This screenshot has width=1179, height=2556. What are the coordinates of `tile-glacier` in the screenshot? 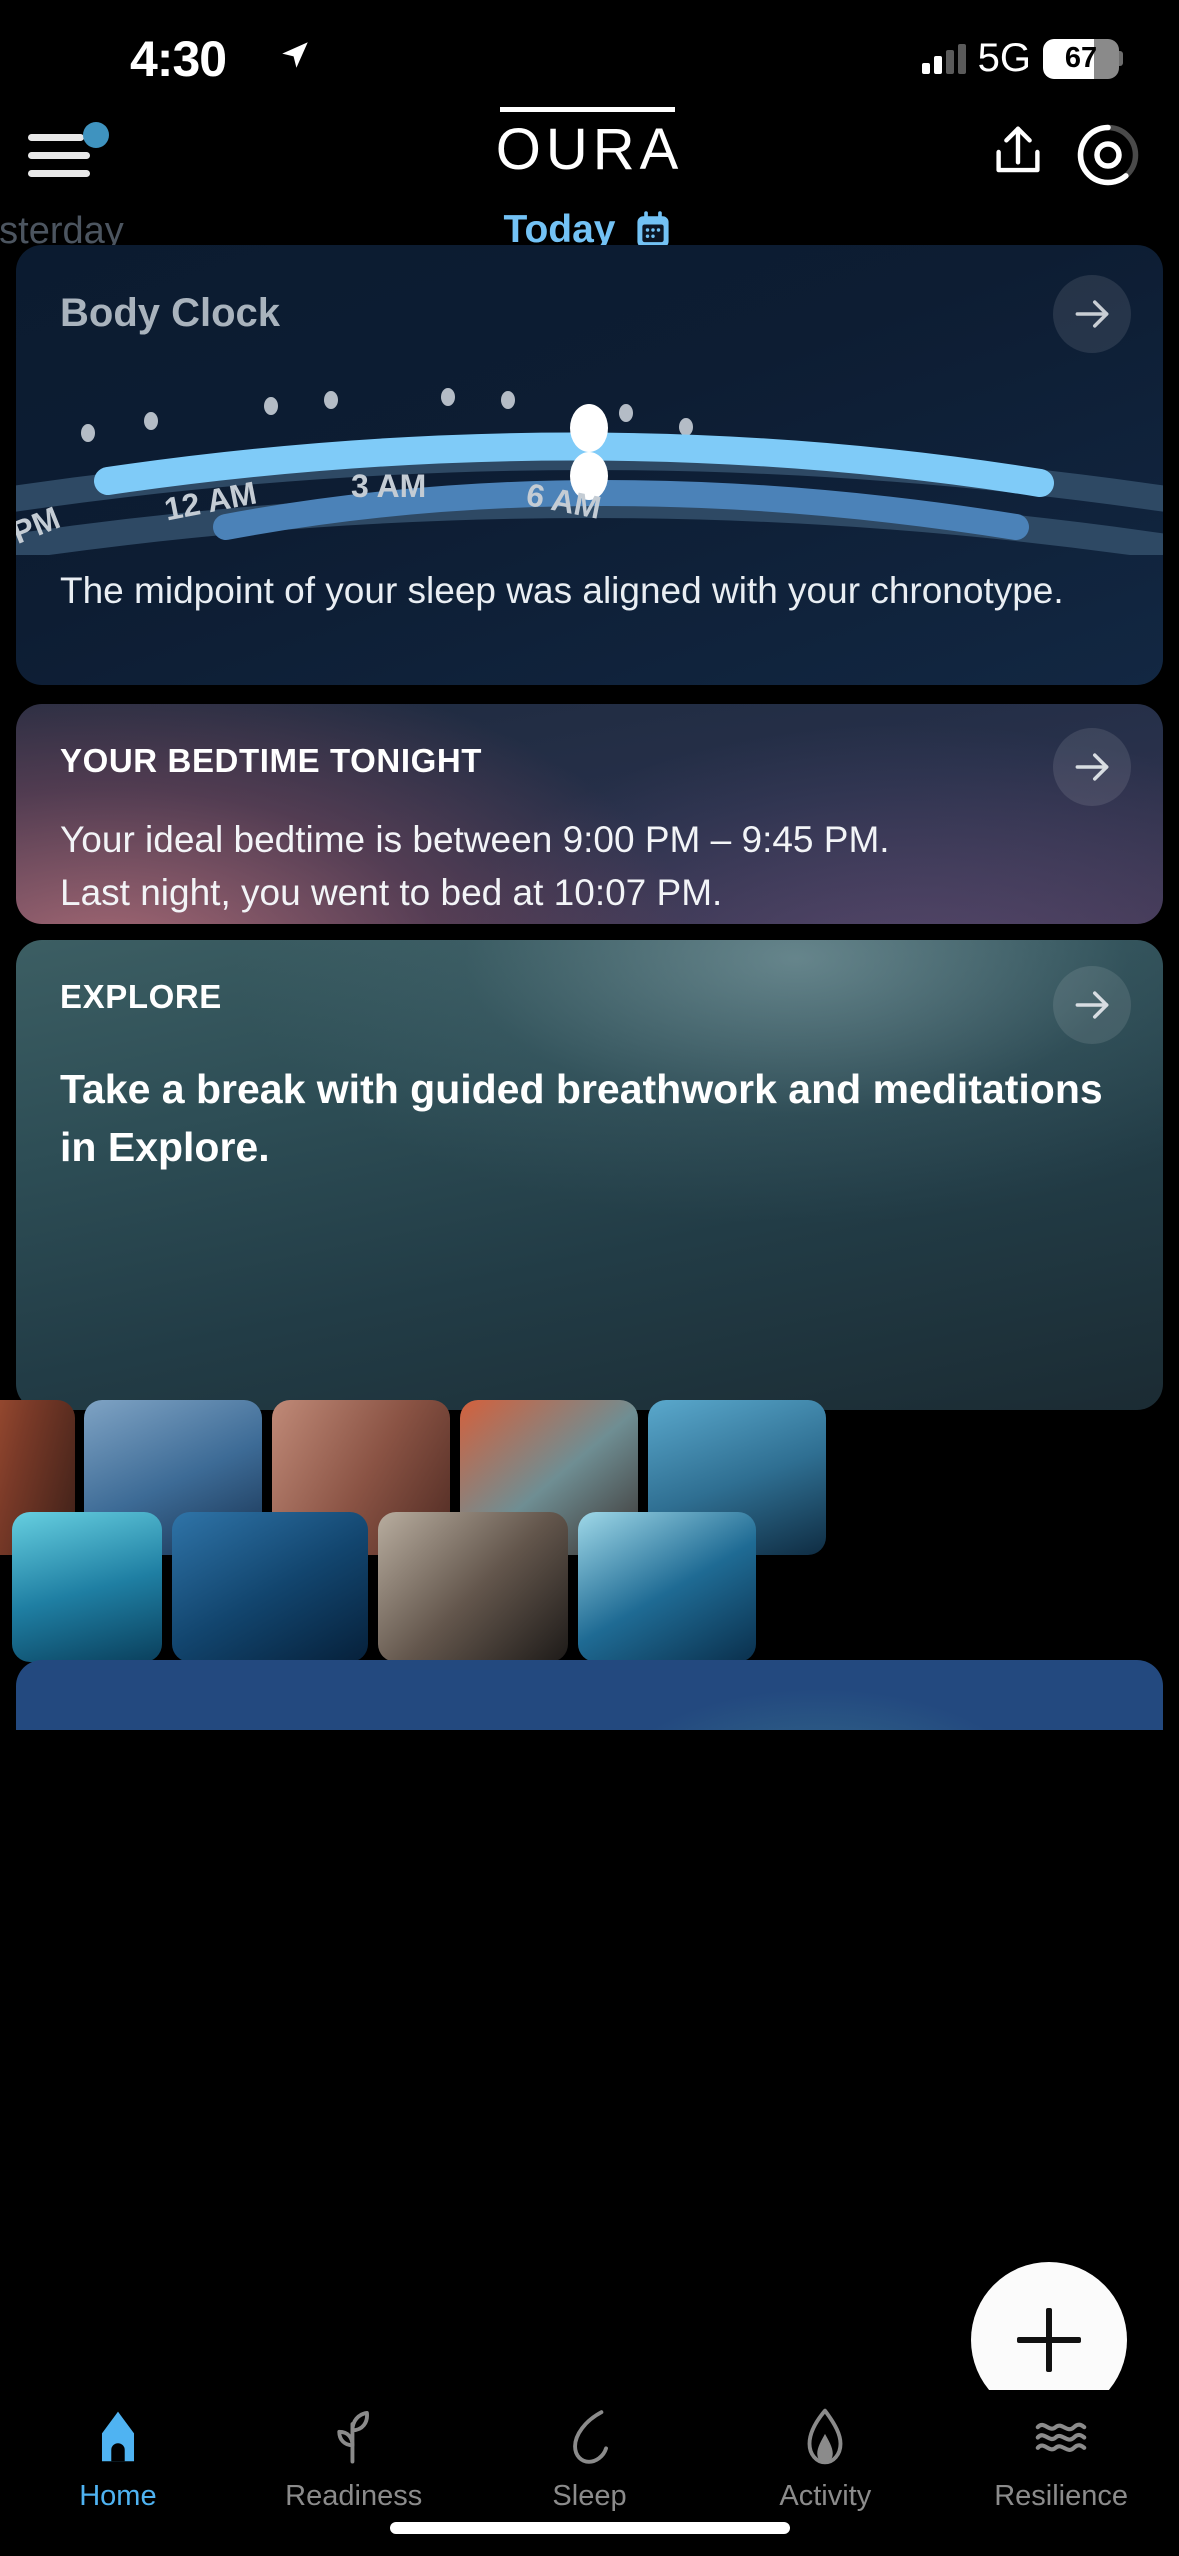 It's located at (667, 1587).